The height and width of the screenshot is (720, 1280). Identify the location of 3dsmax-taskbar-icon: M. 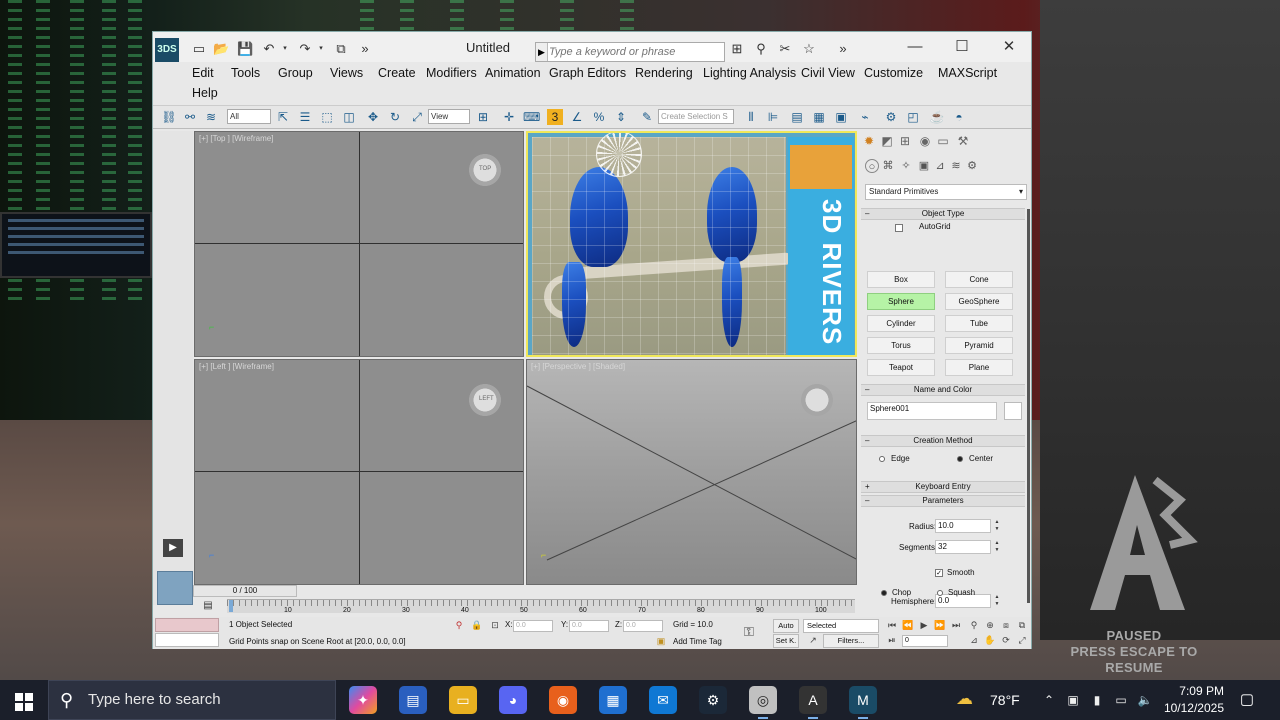
(863, 702).